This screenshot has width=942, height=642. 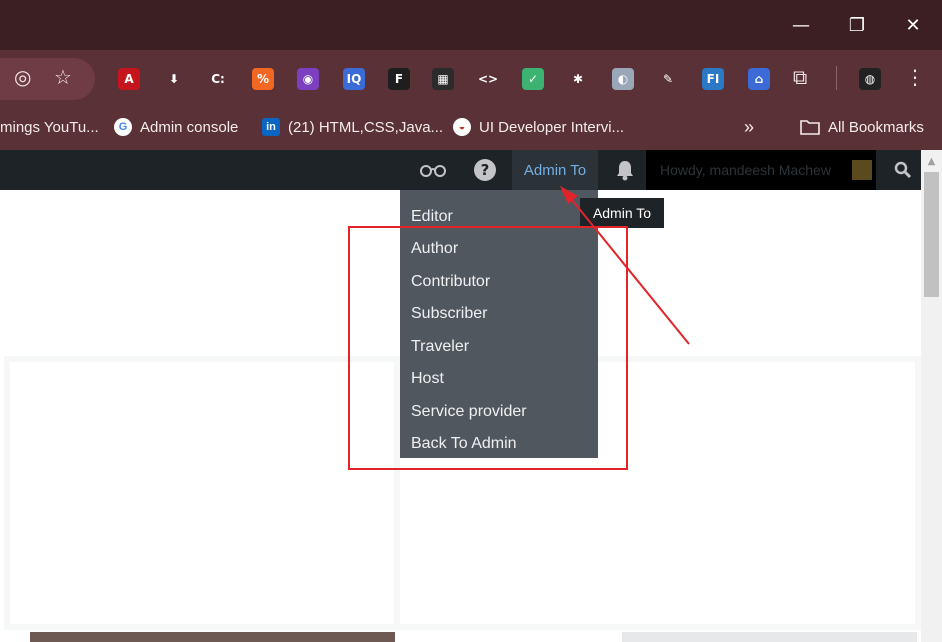 I want to click on all-bookmarks-button: All Bookmarks, so click(x=862, y=127).